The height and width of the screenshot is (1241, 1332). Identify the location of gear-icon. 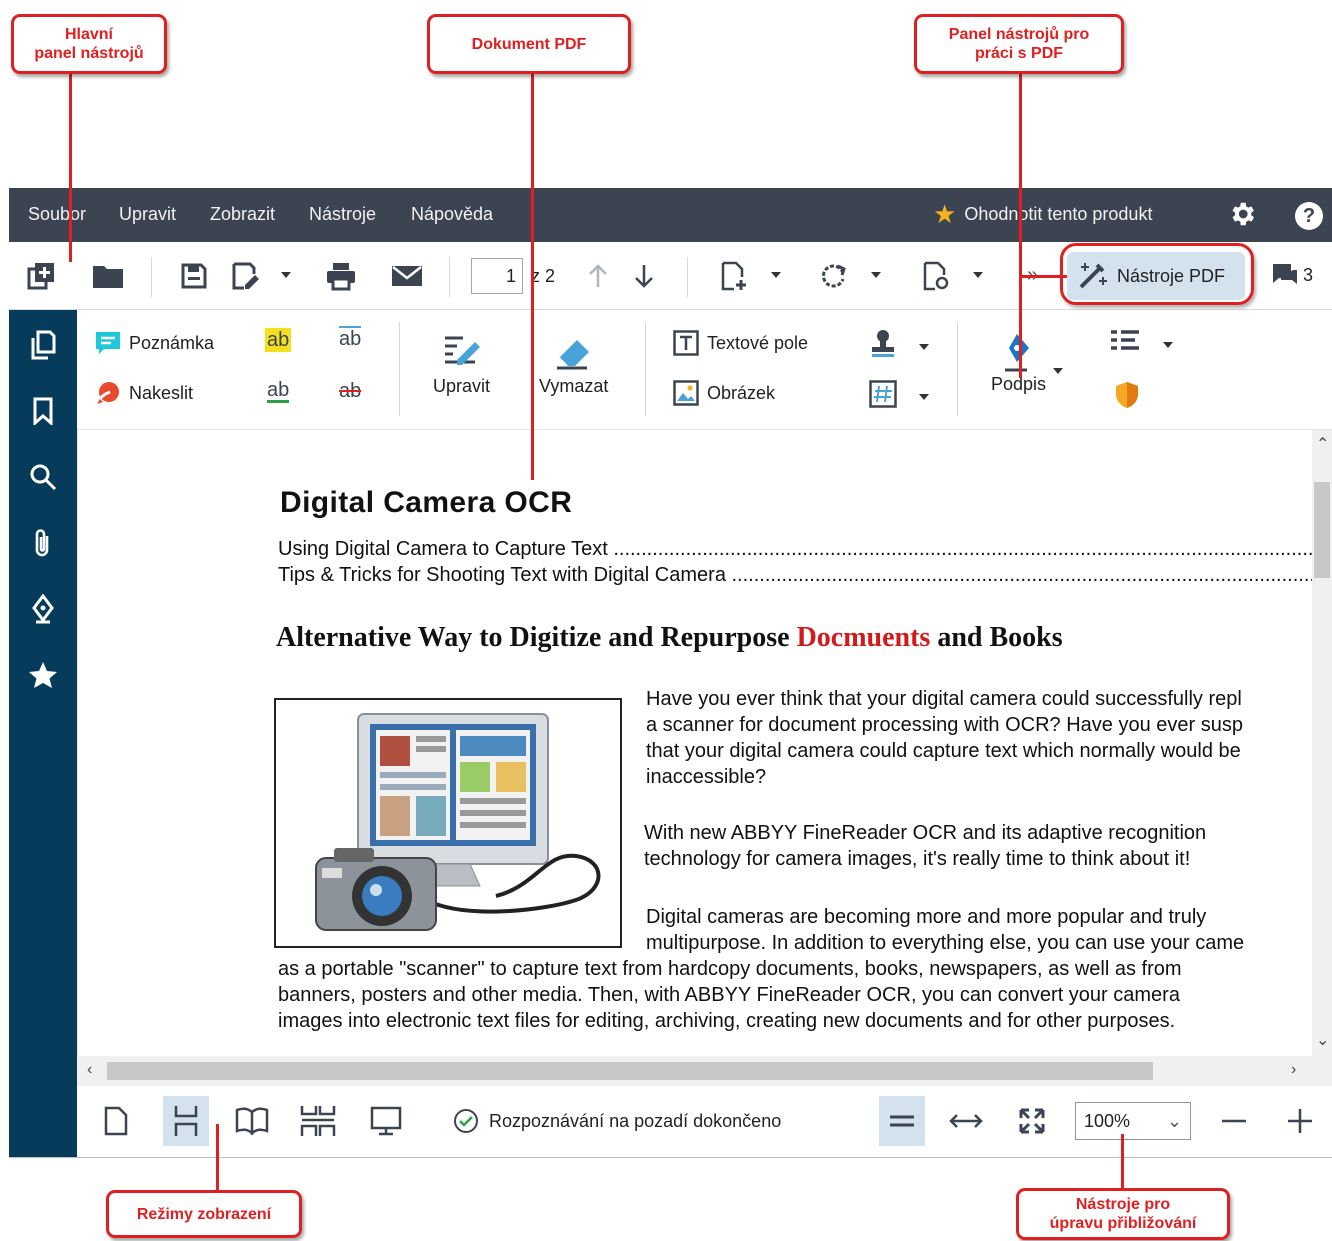
(1242, 214).